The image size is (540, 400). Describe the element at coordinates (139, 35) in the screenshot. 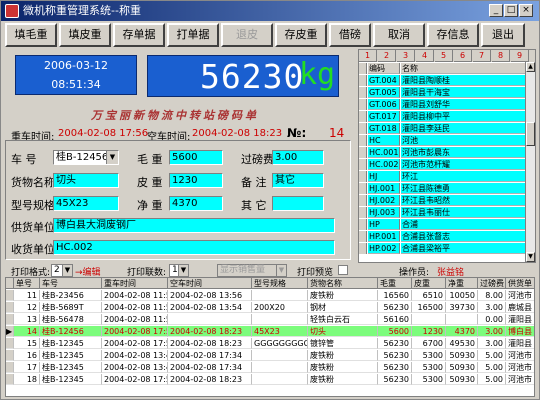

I see `save-ticket-button: 存单据` at that location.